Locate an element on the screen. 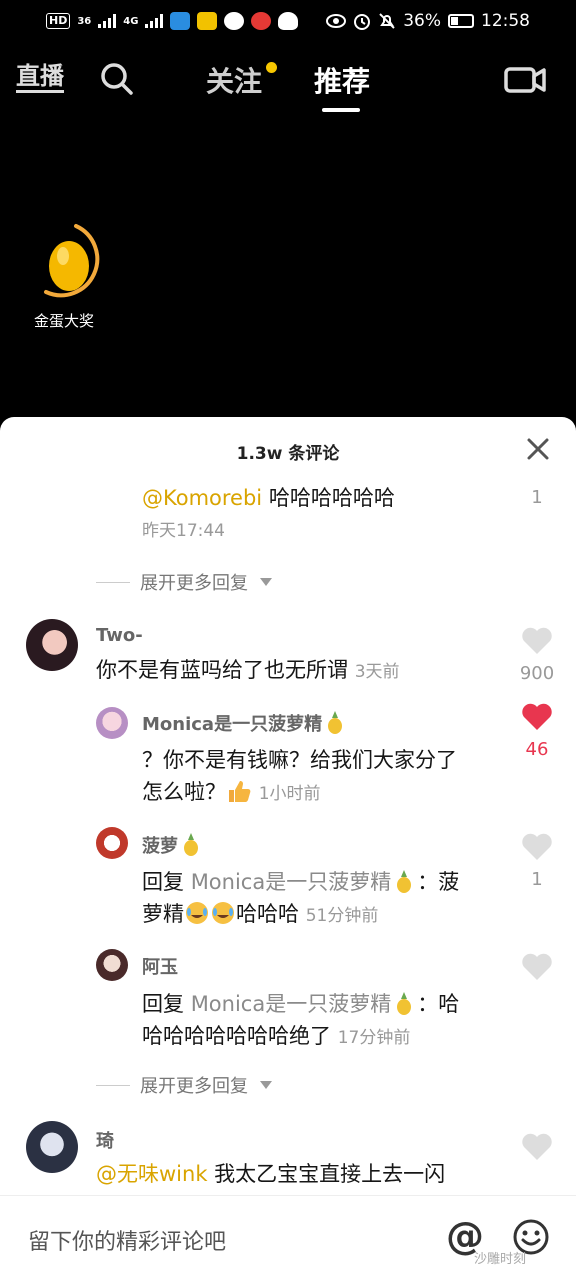 Image resolution: width=576 pixels, height=1280 pixels. comment-count-title: 1.3w 条评论 is located at coordinates (288, 454).